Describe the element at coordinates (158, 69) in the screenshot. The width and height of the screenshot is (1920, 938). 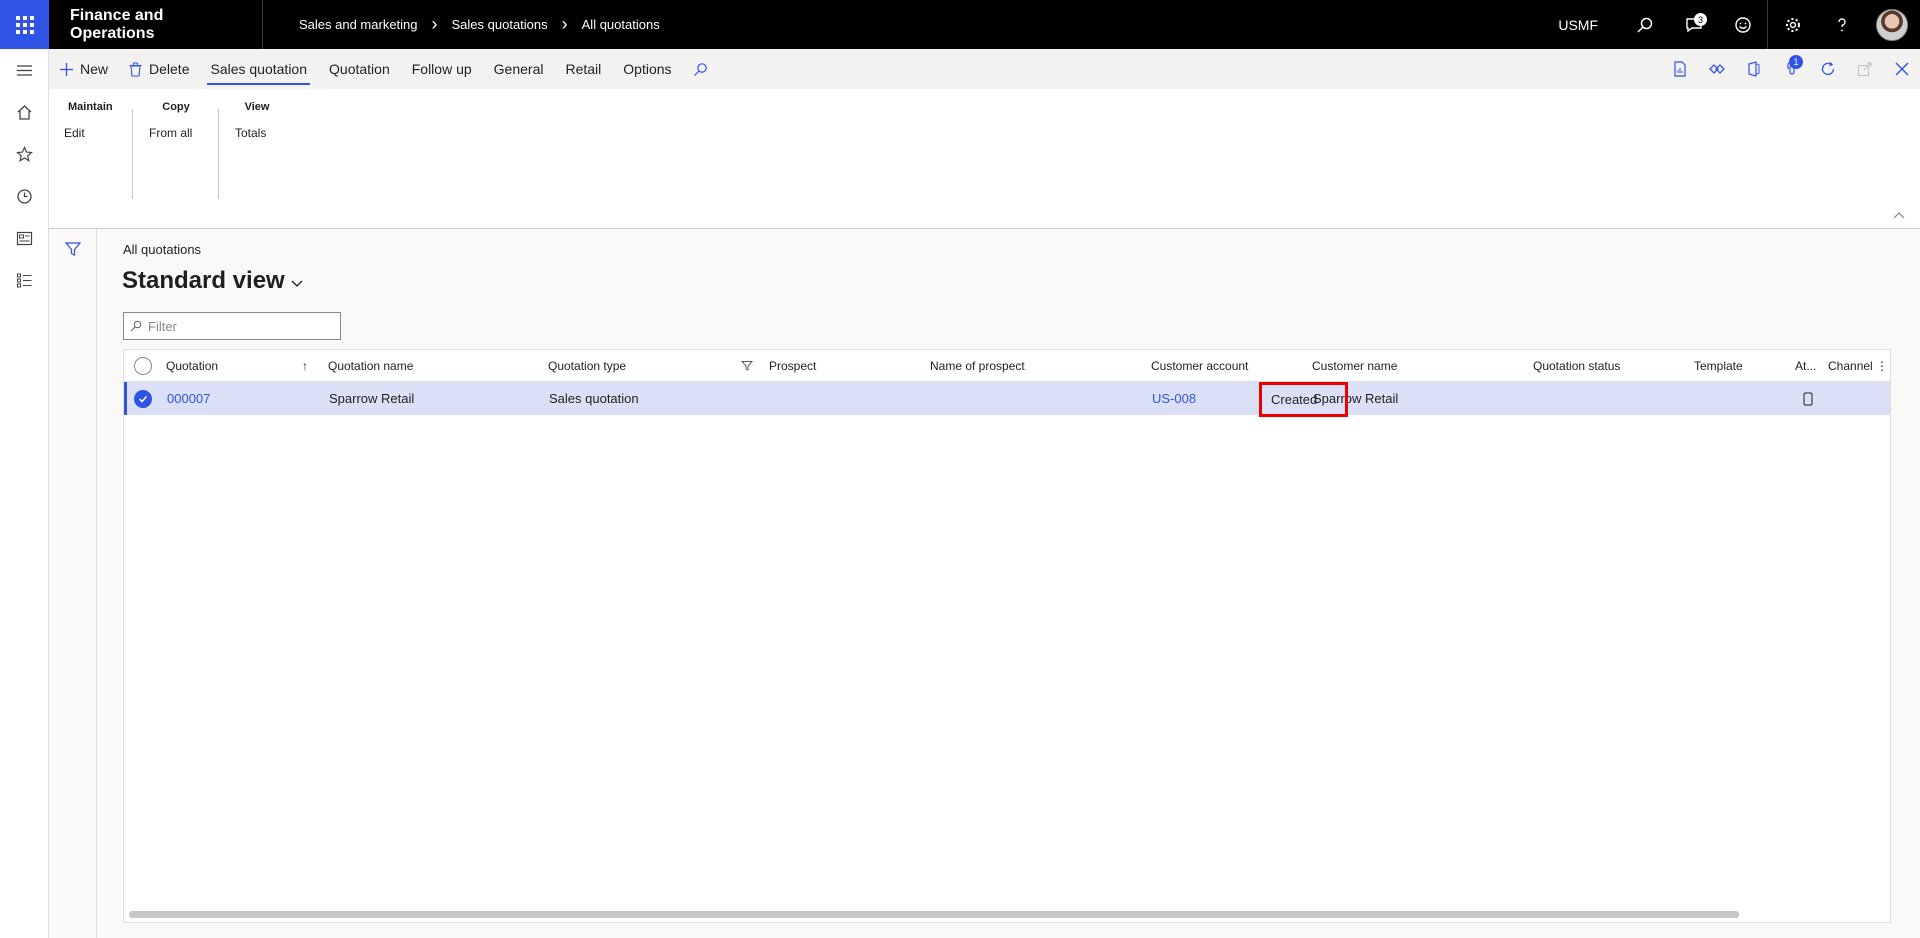
I see `delete-button: Delete` at that location.